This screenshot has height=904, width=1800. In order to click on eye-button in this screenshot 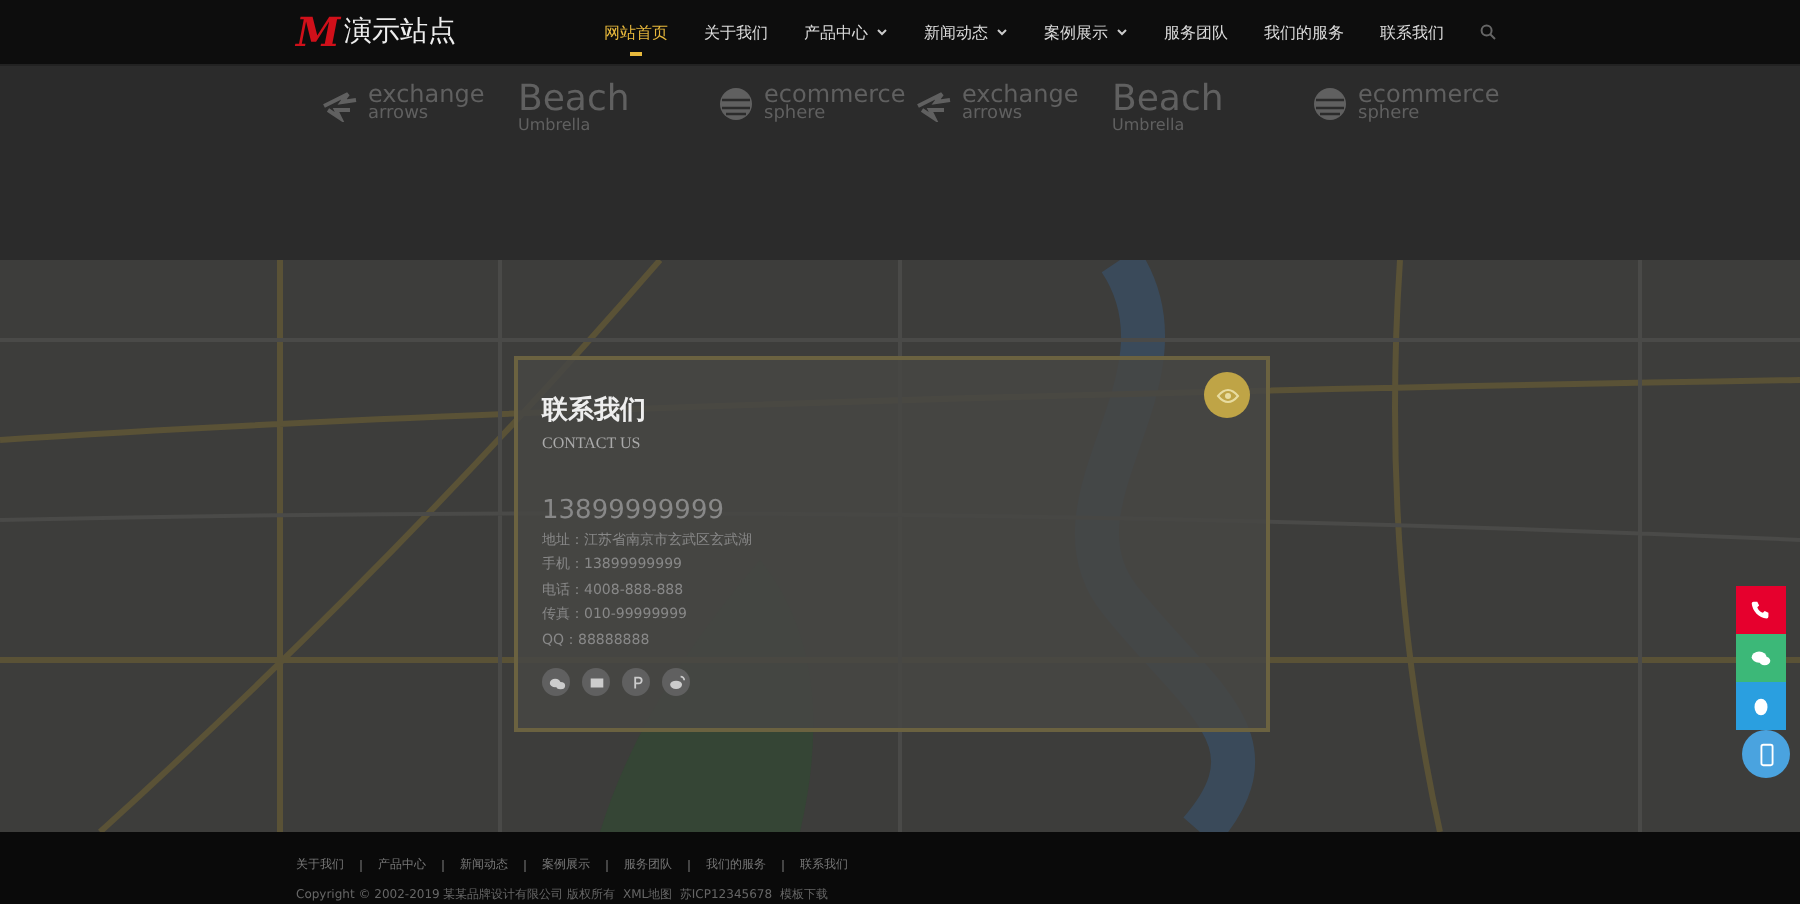, I will do `click(1227, 395)`.